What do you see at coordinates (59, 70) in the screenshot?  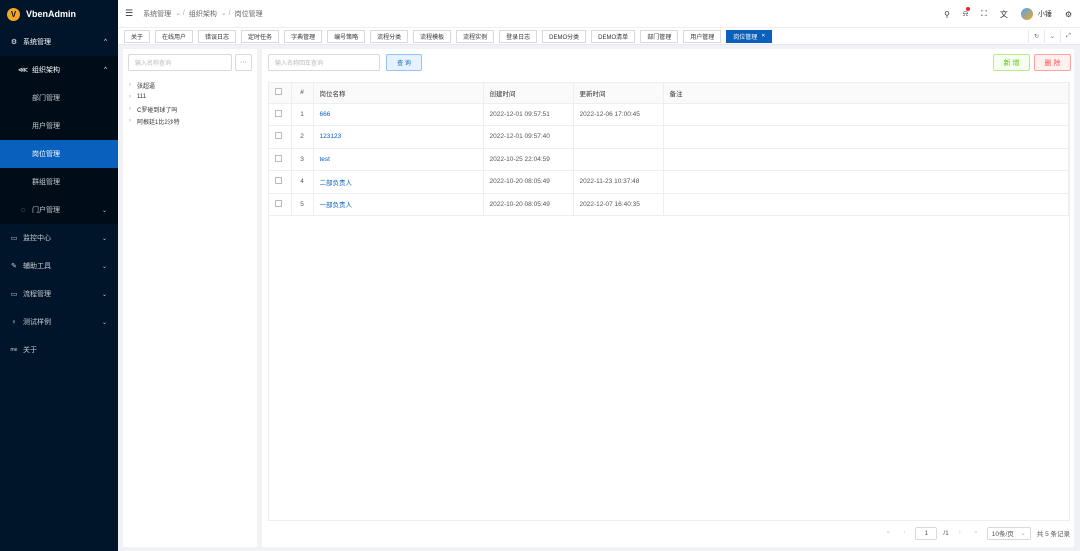 I see `menu-org-structure: ⋘ 组织架构 ^` at bounding box center [59, 70].